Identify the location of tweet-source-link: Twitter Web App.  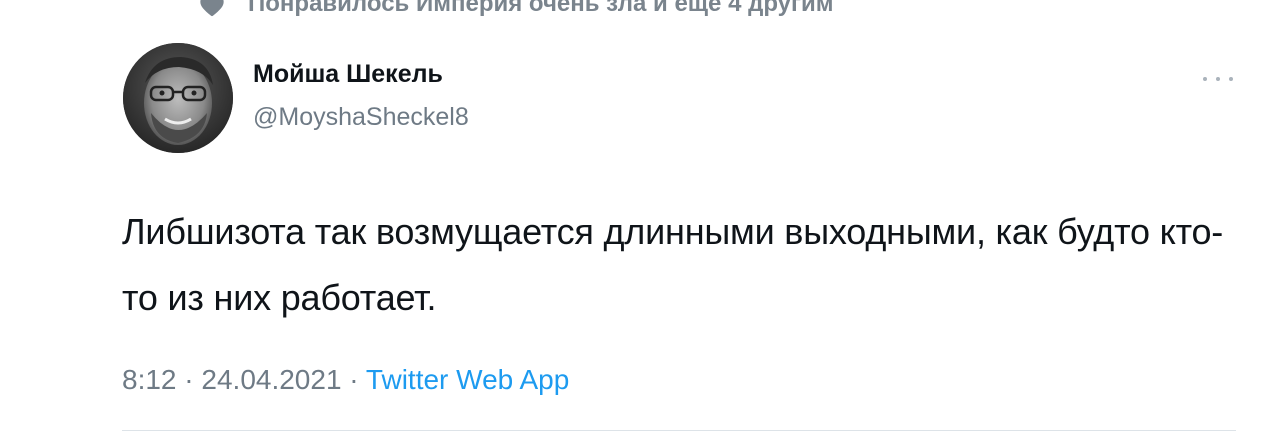
(467, 379).